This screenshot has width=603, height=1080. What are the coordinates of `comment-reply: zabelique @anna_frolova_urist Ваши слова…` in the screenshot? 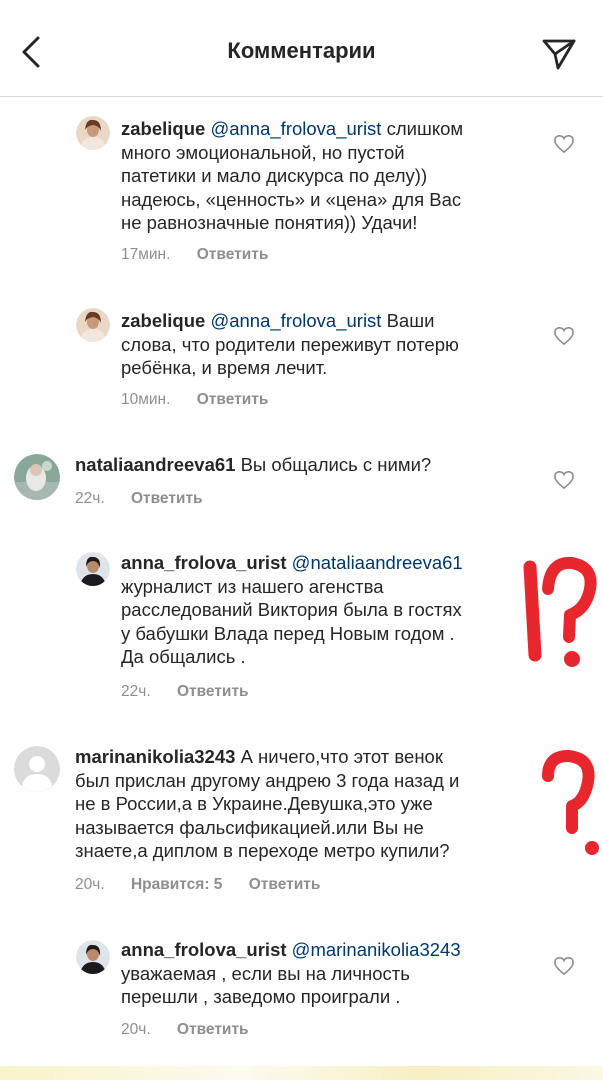 It's located at (301, 360).